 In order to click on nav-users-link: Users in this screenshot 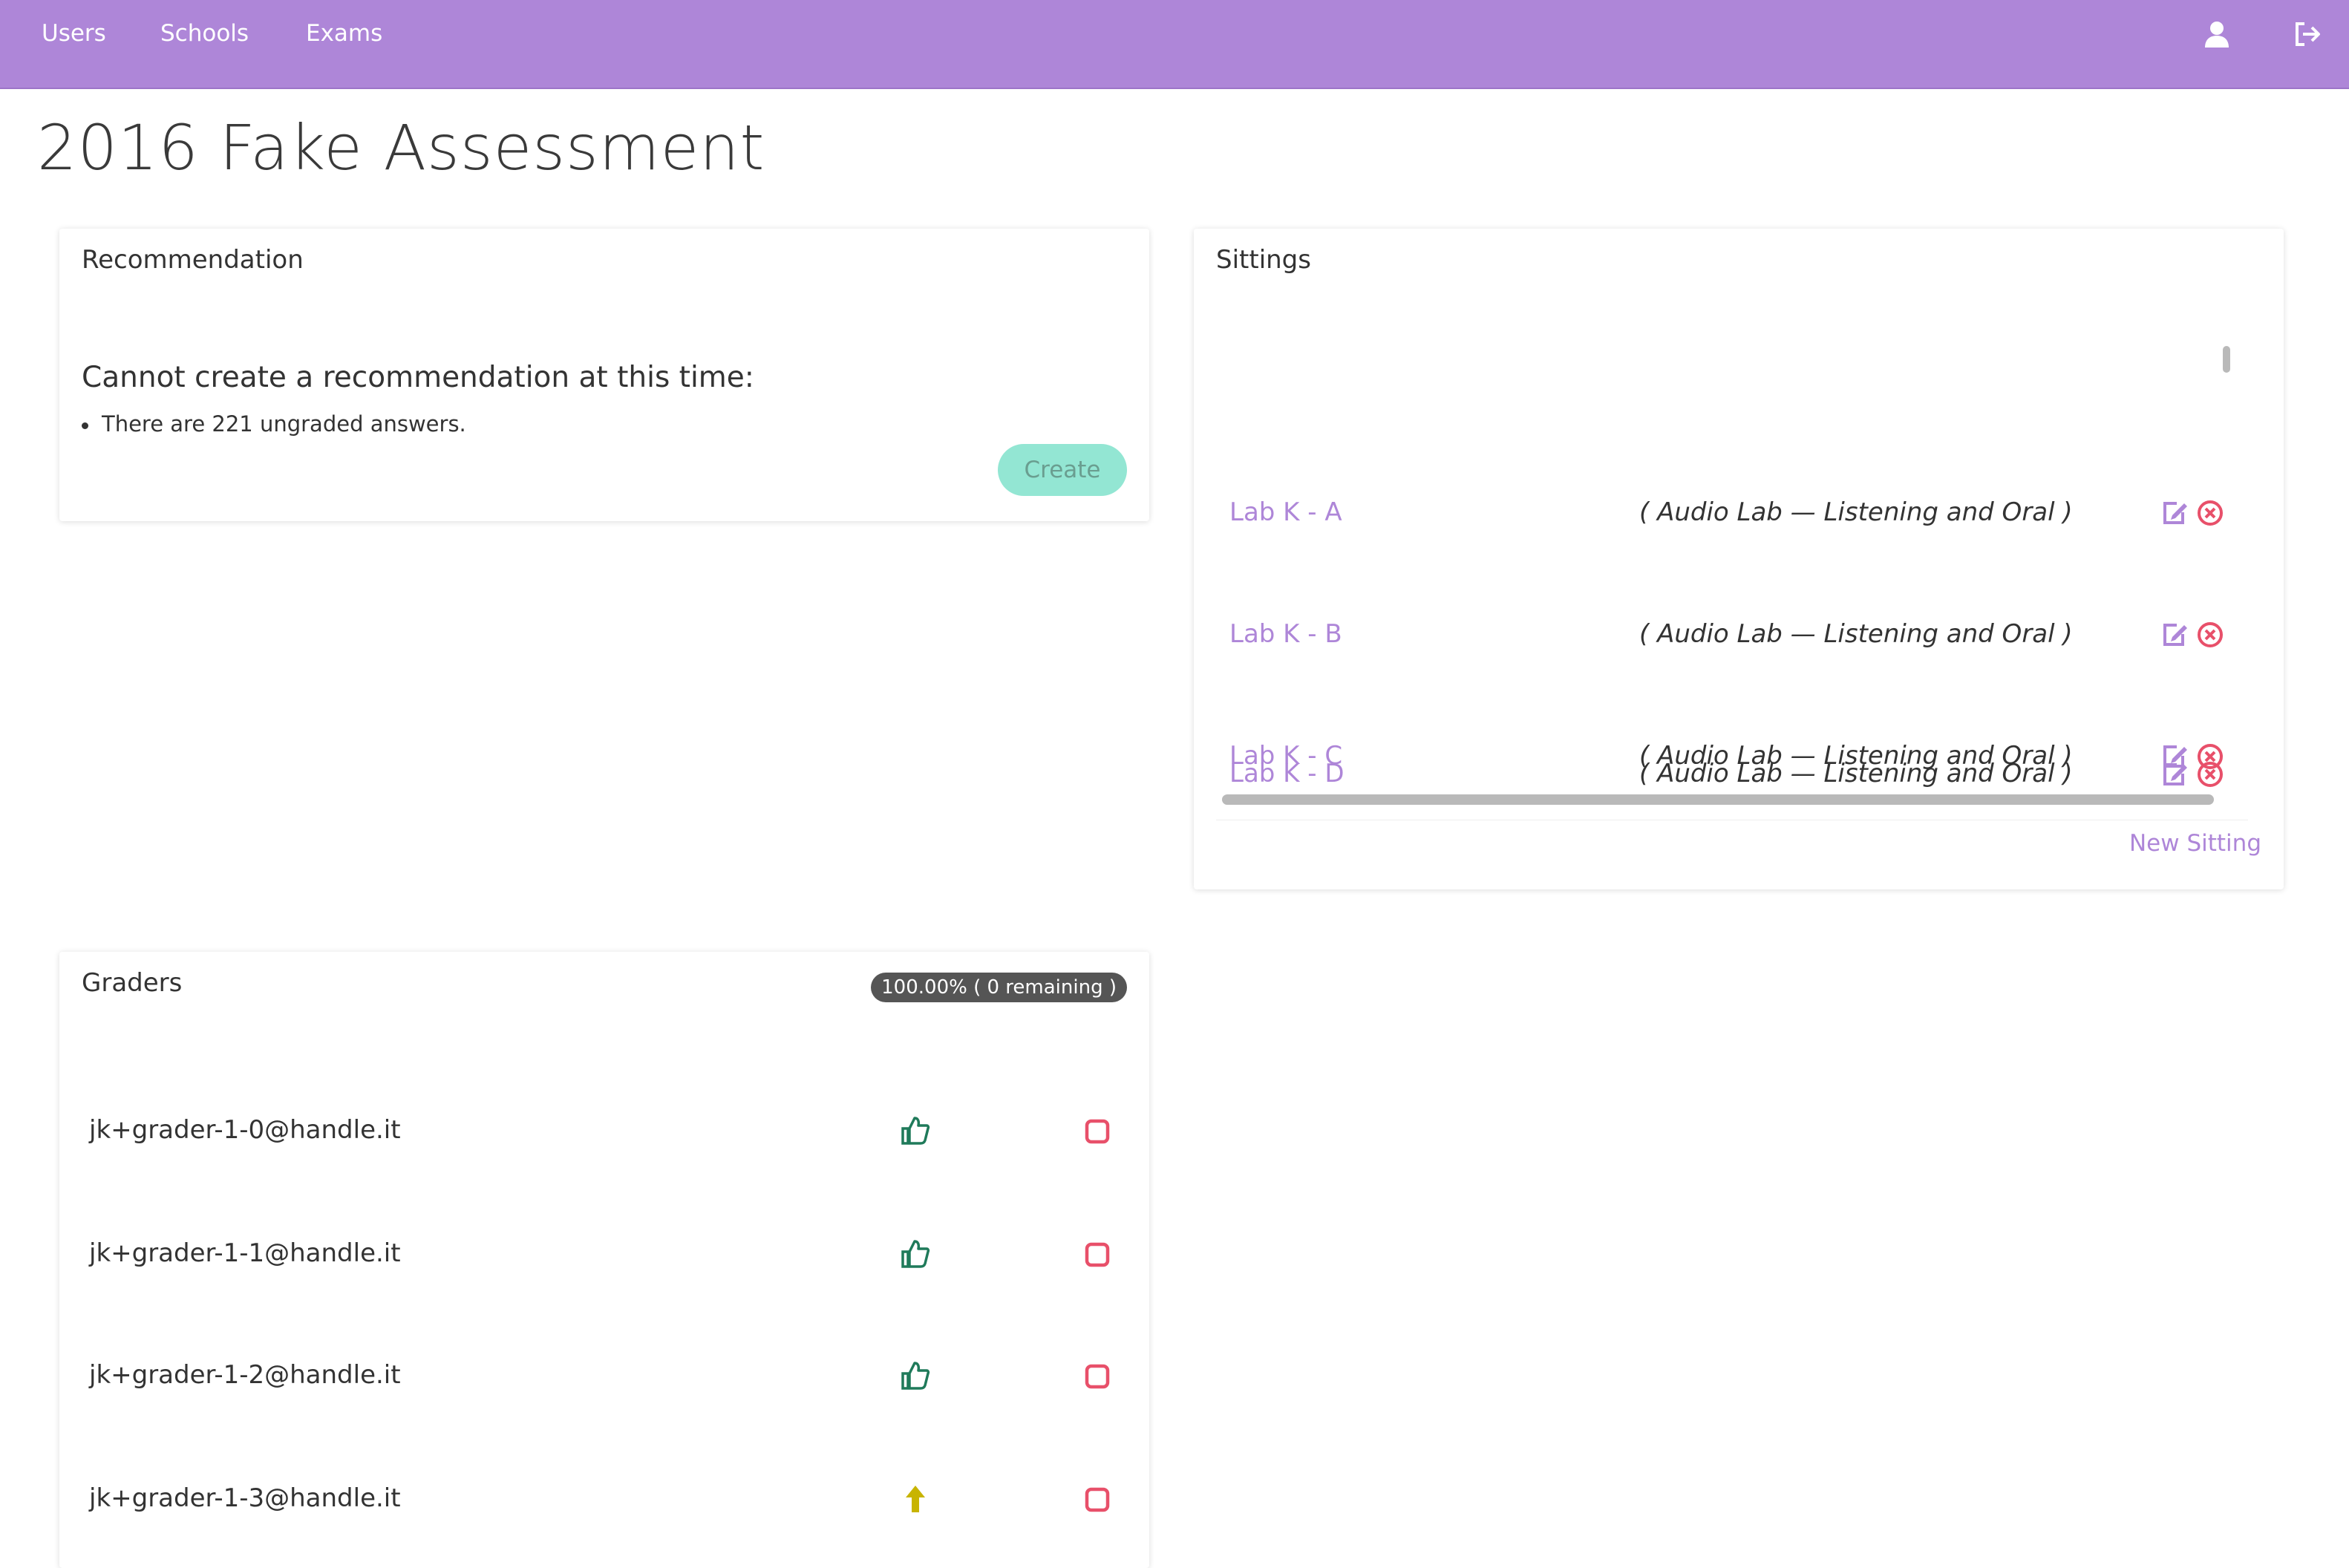, I will do `click(74, 33)`.